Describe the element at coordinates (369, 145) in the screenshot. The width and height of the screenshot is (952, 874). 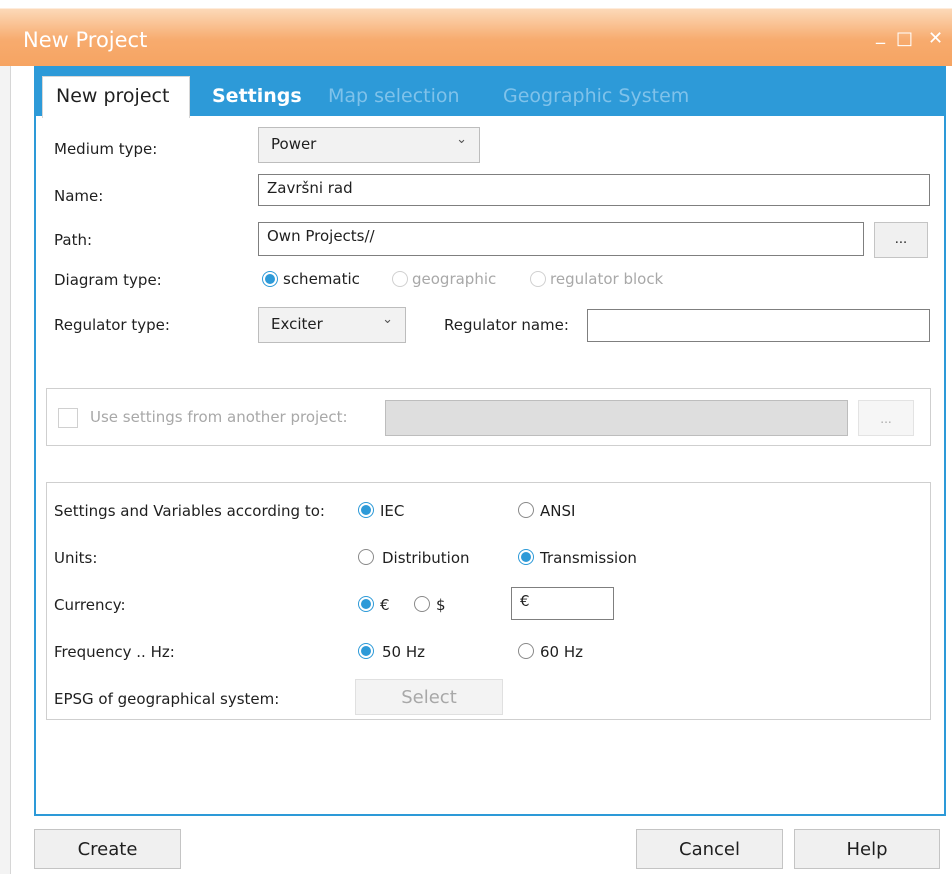
I see `medium-type-select: Power ⌄` at that location.